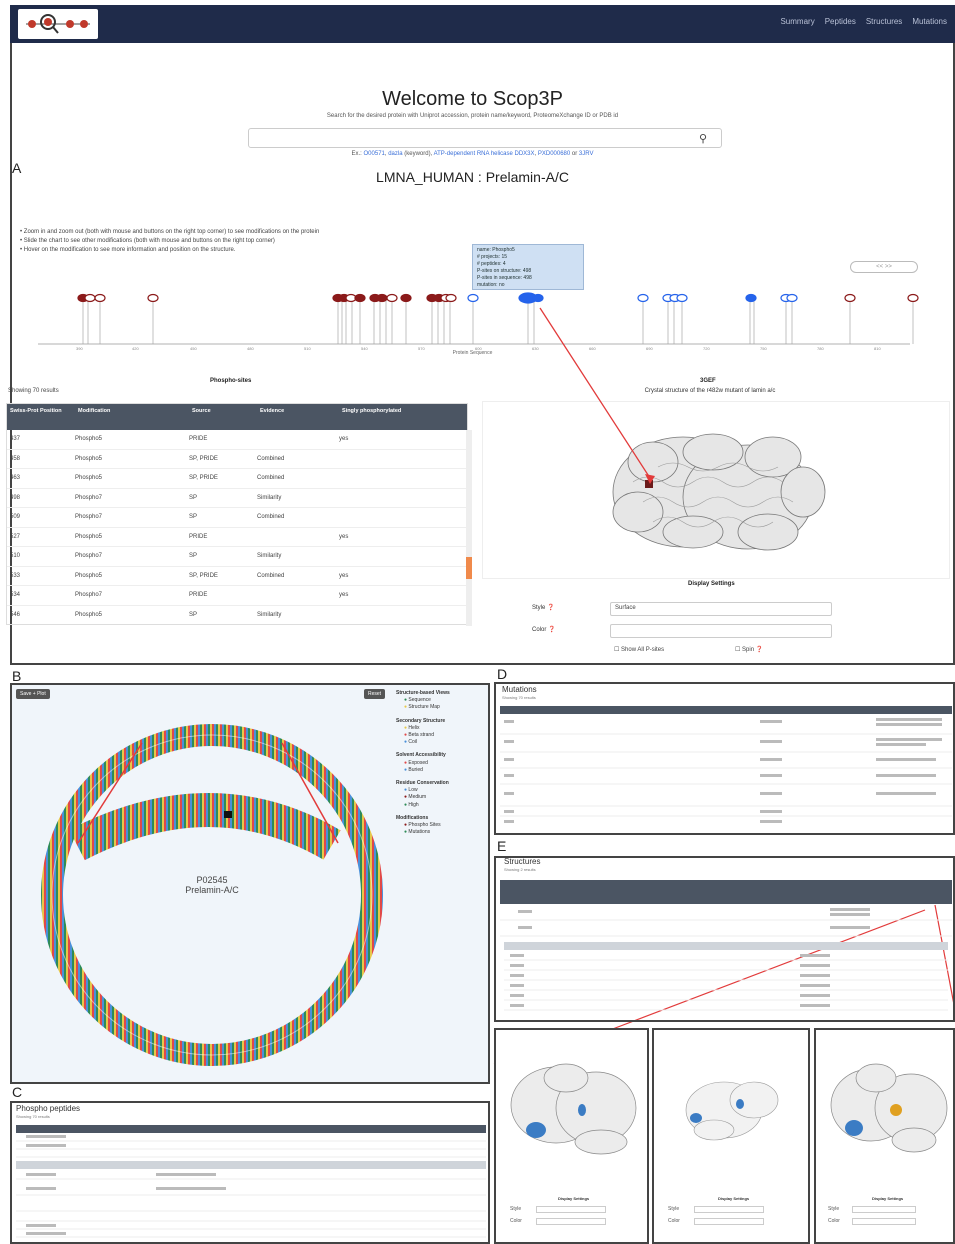 The height and width of the screenshot is (1244, 955). What do you see at coordinates (441, 797) in the screenshot?
I see `legend-item: ● Medium` at bounding box center [441, 797].